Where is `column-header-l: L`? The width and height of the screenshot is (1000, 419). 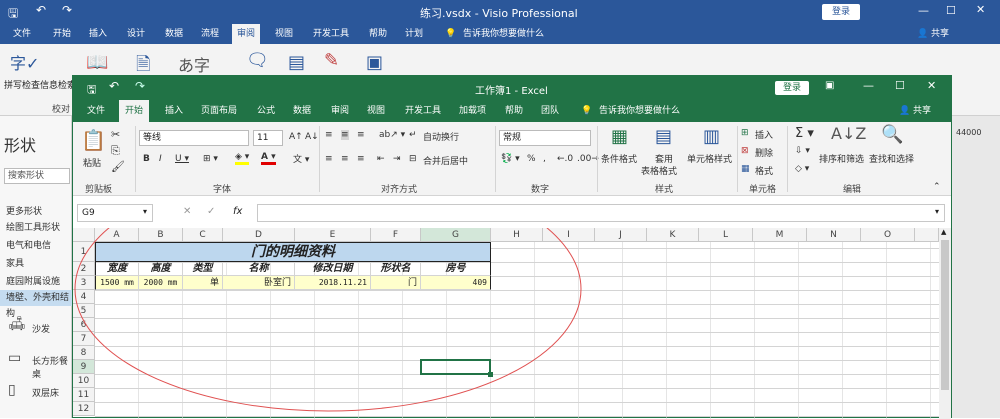
column-header-l: L is located at coordinates (726, 235).